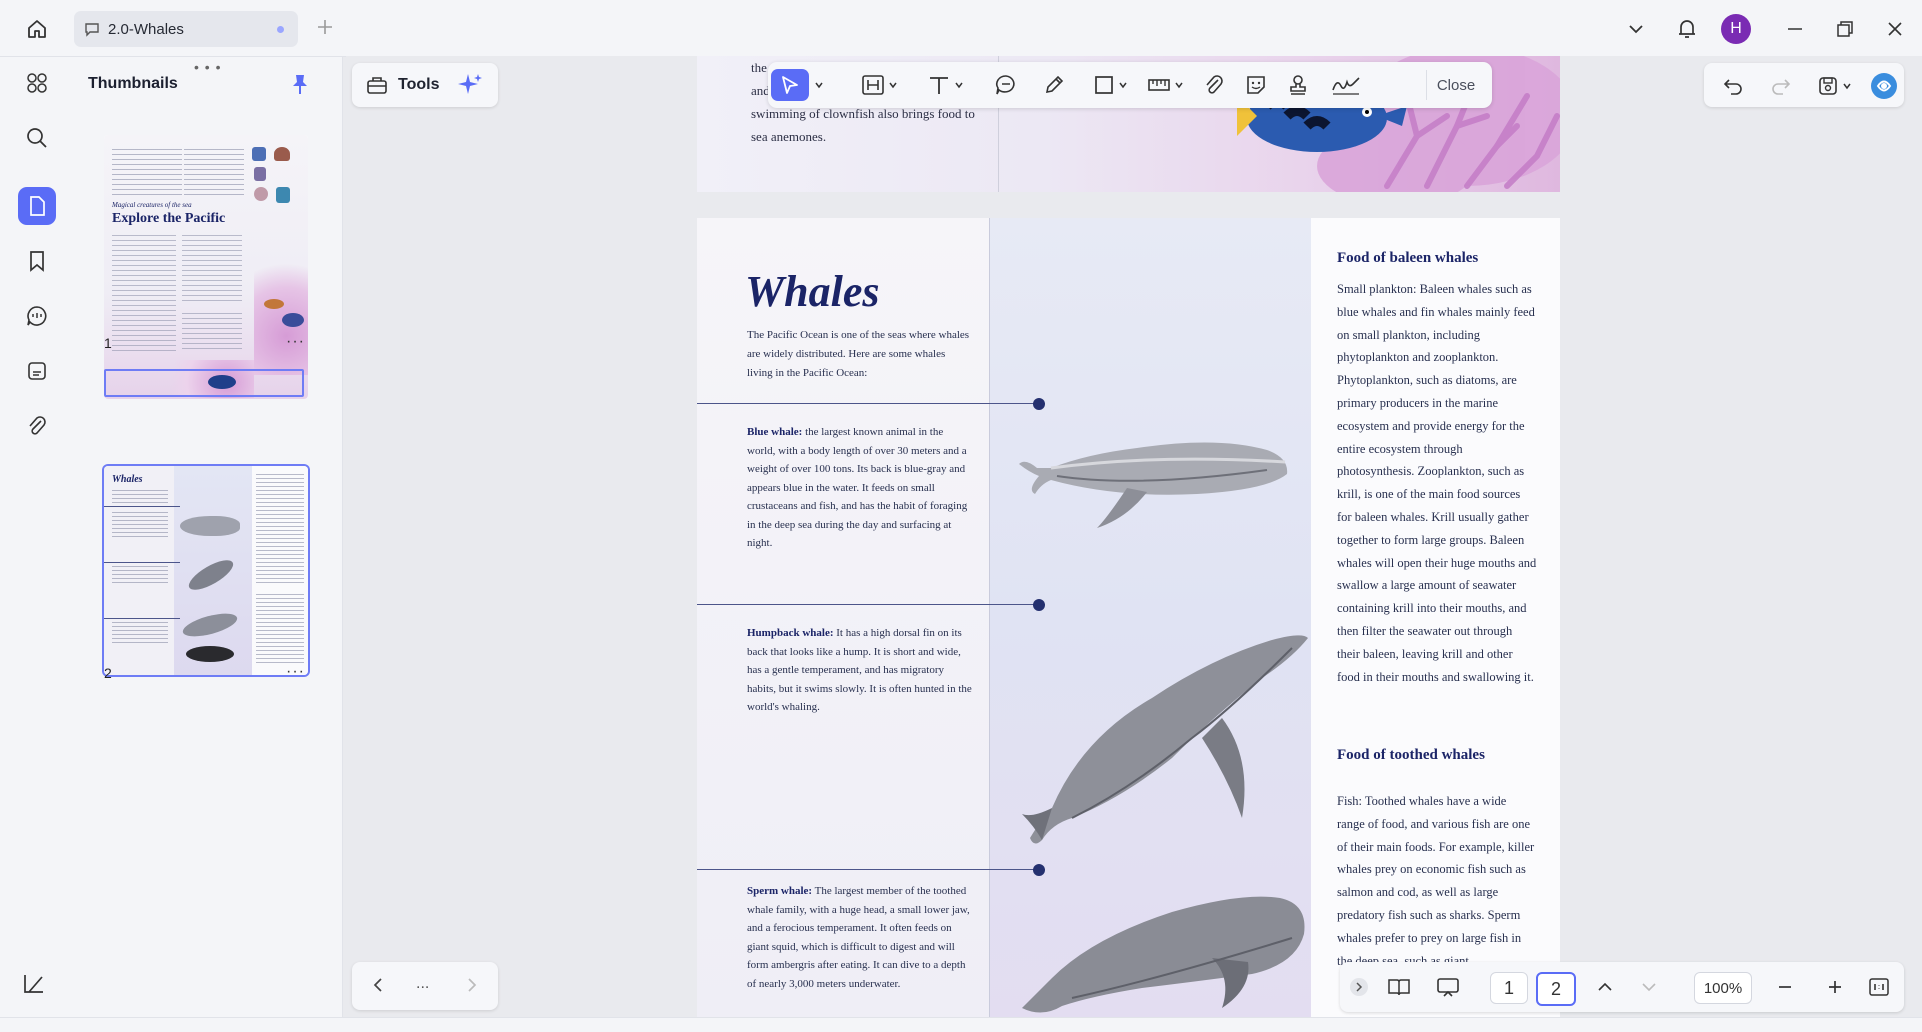 The image size is (1922, 1032). What do you see at coordinates (35, 984) in the screenshot?
I see `sidebar-toggle-button` at bounding box center [35, 984].